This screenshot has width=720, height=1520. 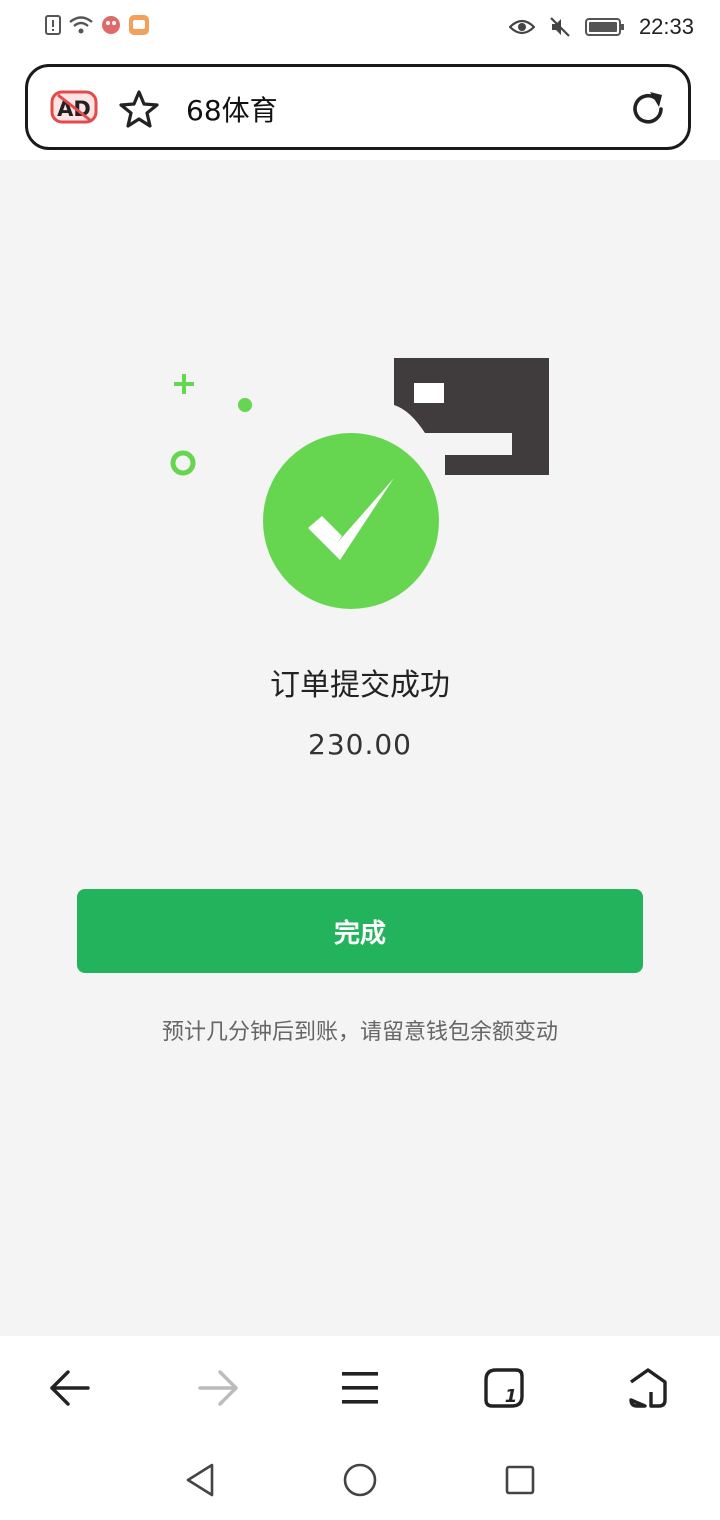 I want to click on nav-back-icon, so click(x=200, y=1480).